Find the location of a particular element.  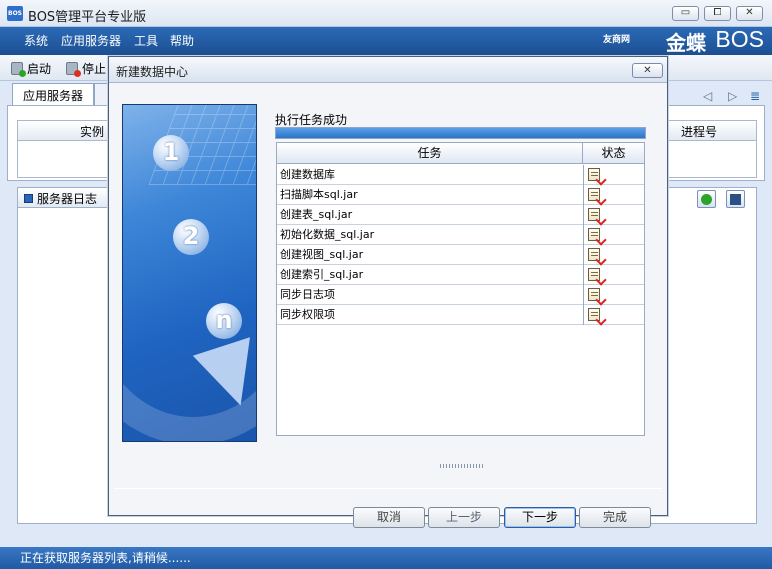

log-icon is located at coordinates (28, 198).